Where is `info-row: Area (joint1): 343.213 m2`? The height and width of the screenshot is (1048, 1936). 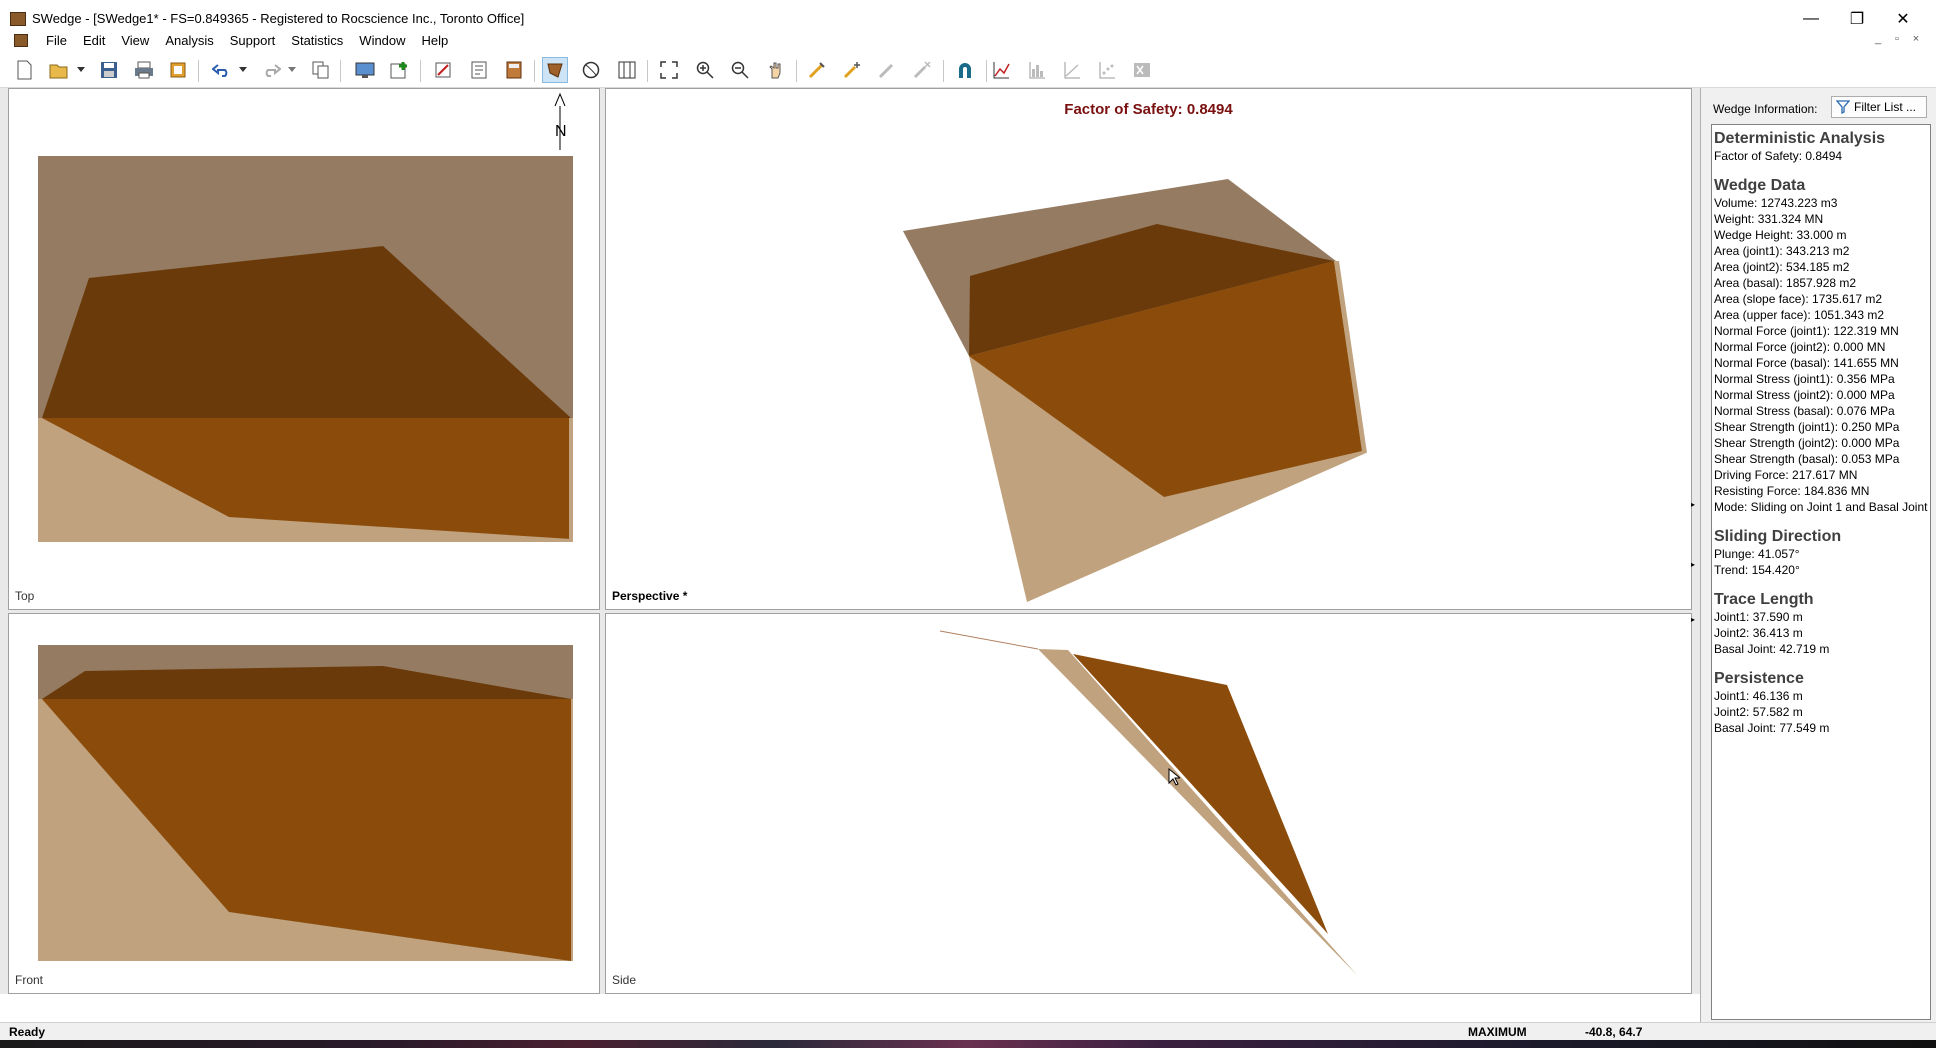
info-row: Area (joint1): 343.213 m2 is located at coordinates (1782, 251).